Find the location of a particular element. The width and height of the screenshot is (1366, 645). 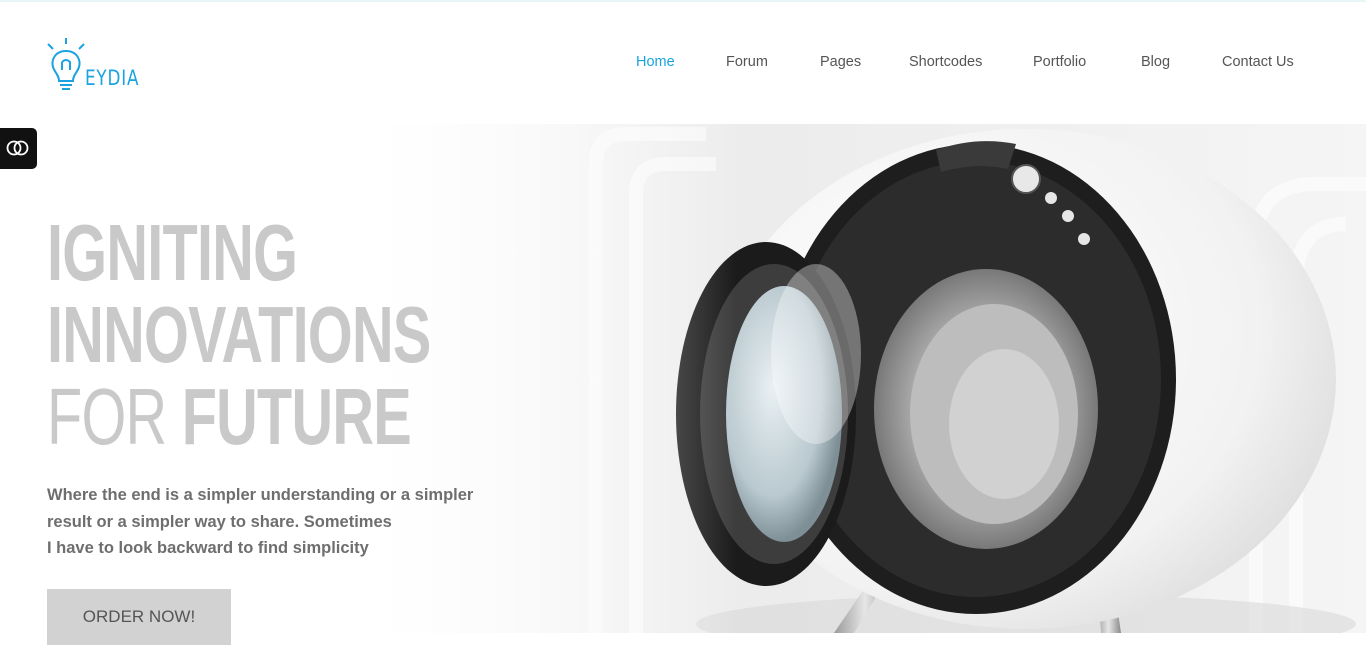

nav-blog: Blog is located at coordinates (1155, 62).